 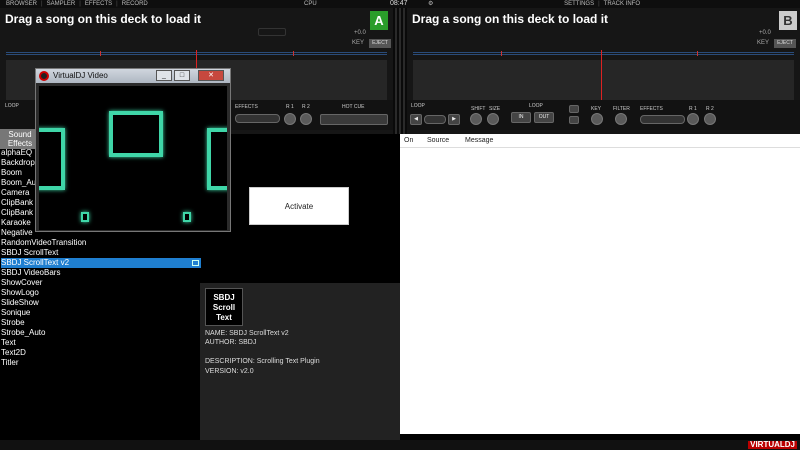 I want to click on effect-list-item-label: SBDJ VideoBars, so click(x=31, y=272).